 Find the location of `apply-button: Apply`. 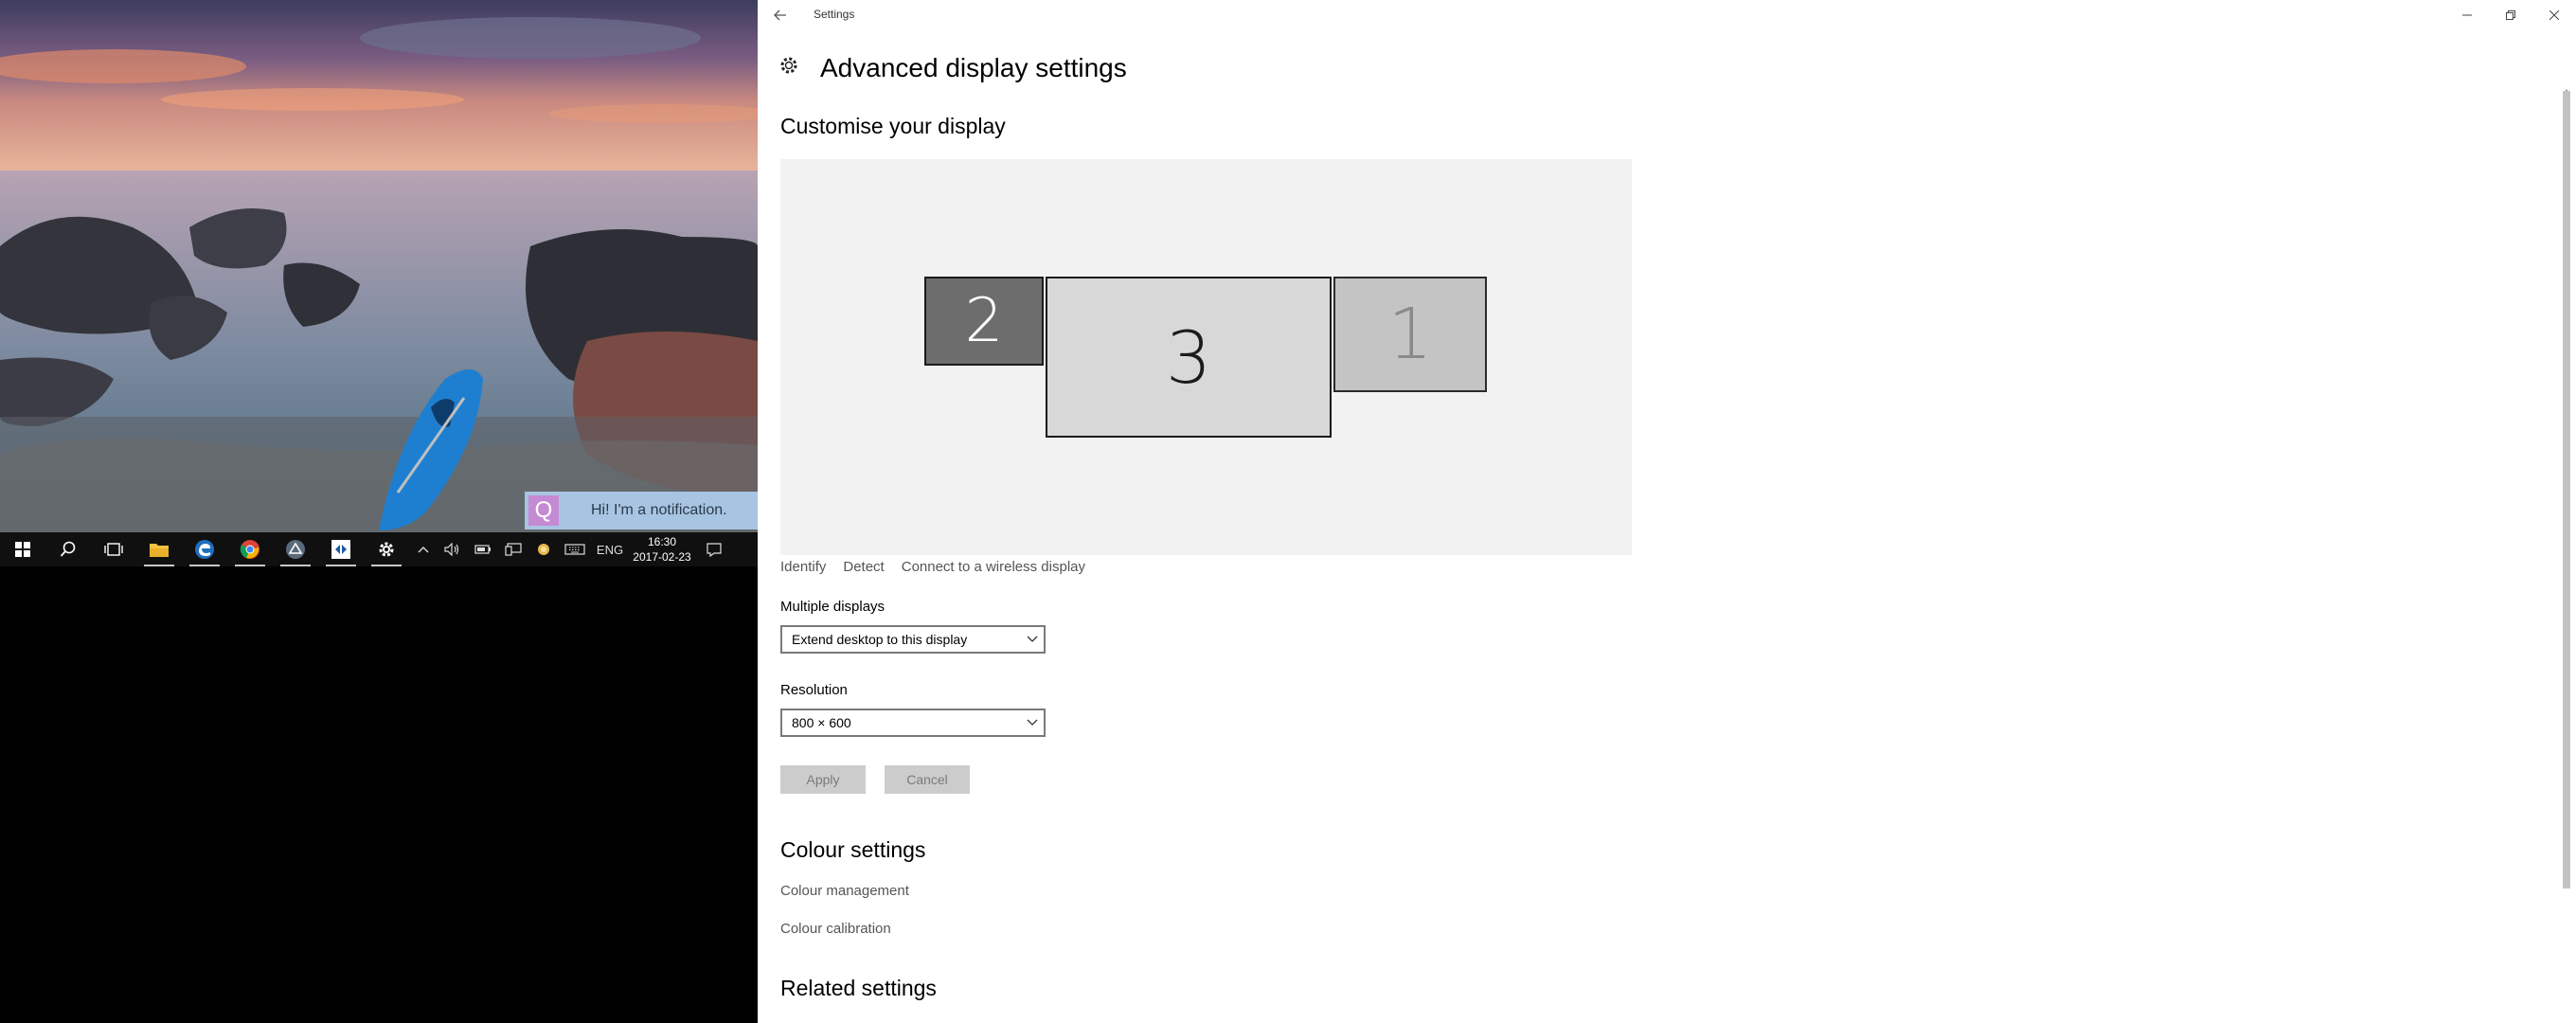

apply-button: Apply is located at coordinates (823, 779).